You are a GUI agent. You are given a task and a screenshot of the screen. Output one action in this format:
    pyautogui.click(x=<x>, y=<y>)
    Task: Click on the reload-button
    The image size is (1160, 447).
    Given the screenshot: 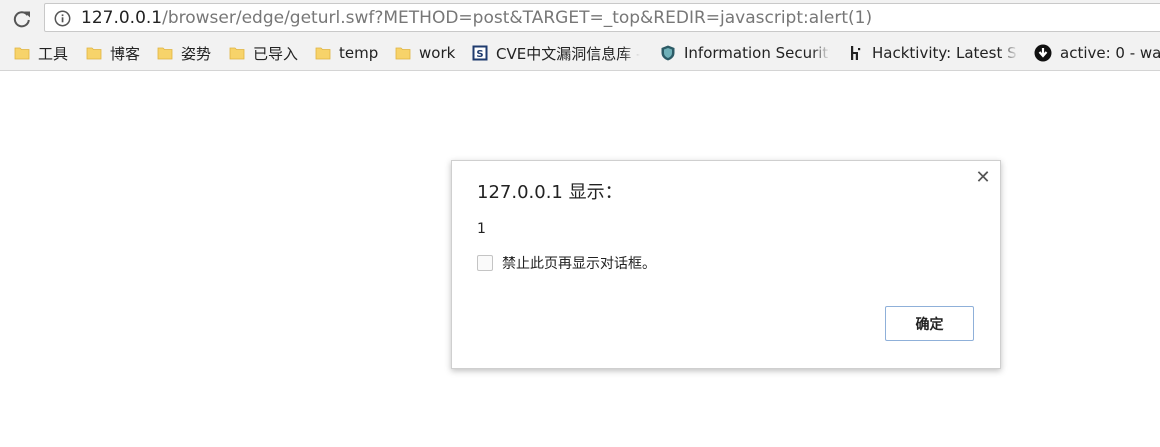 What is the action you would take?
    pyautogui.click(x=22, y=19)
    